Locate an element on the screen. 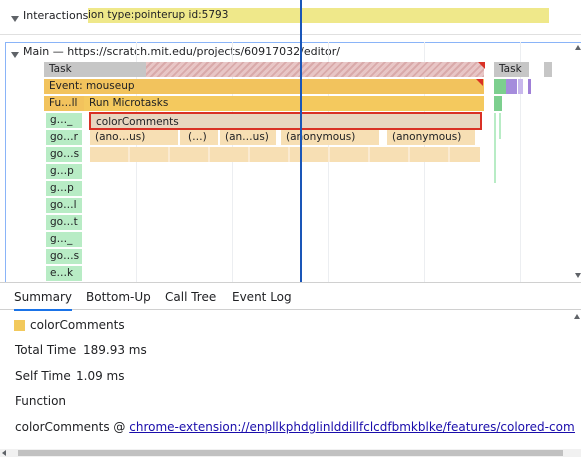 This screenshot has width=581, height=457. side-label-8: g…_ is located at coordinates (64, 239).